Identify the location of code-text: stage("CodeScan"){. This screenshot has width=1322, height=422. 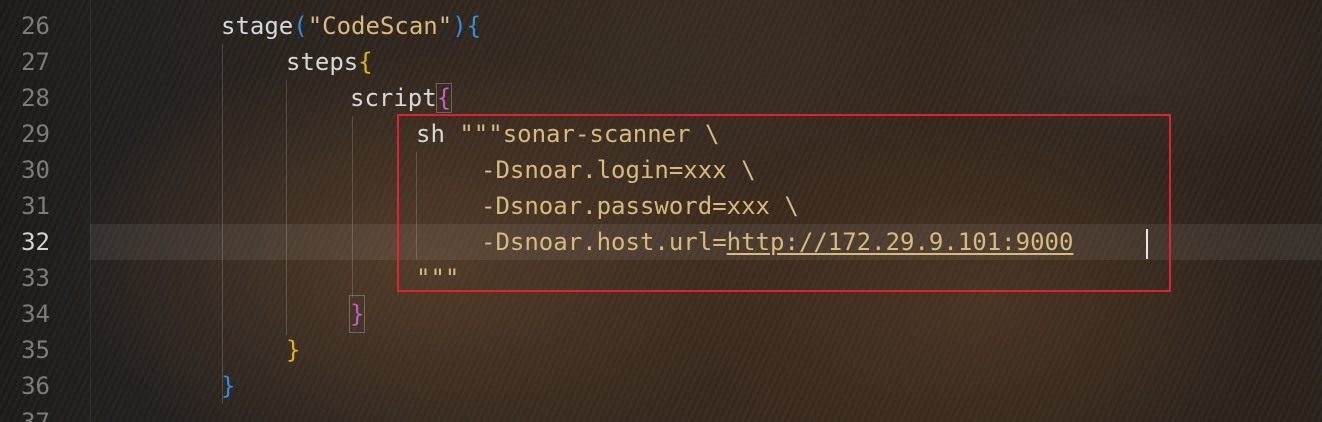
(351, 26).